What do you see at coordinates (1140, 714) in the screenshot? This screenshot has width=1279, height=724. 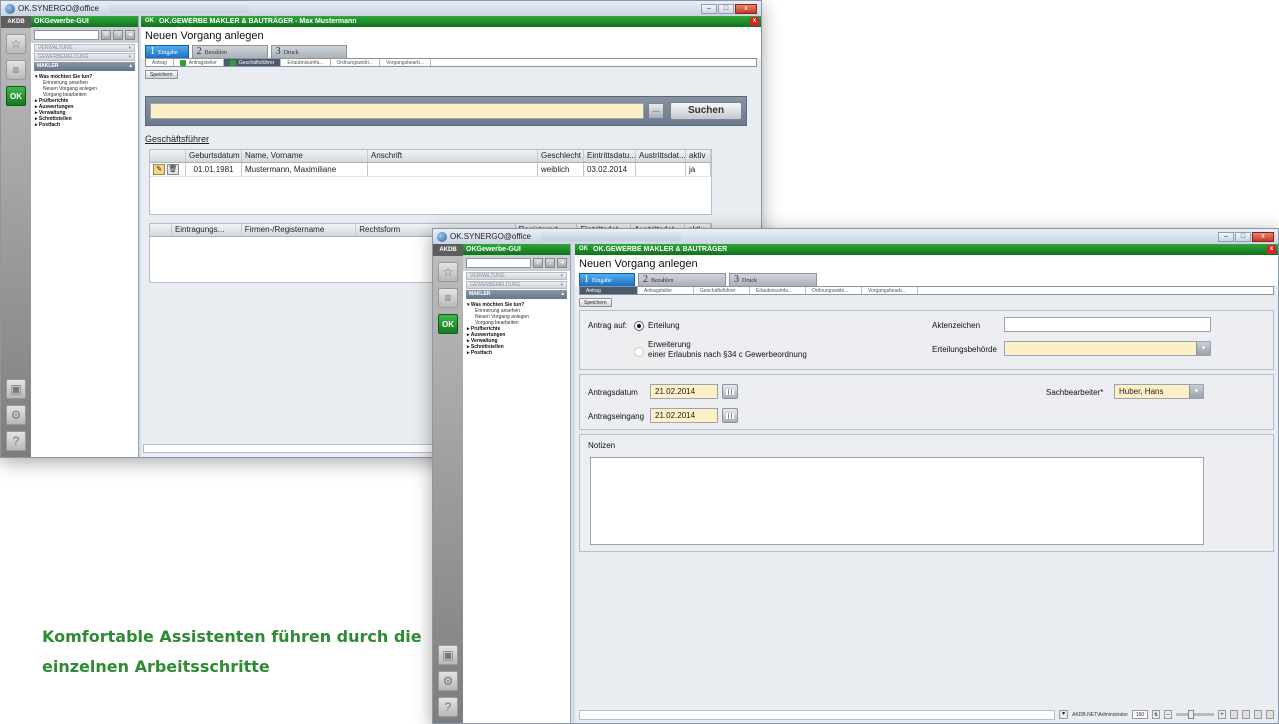 I see `zoom-value: 150` at bounding box center [1140, 714].